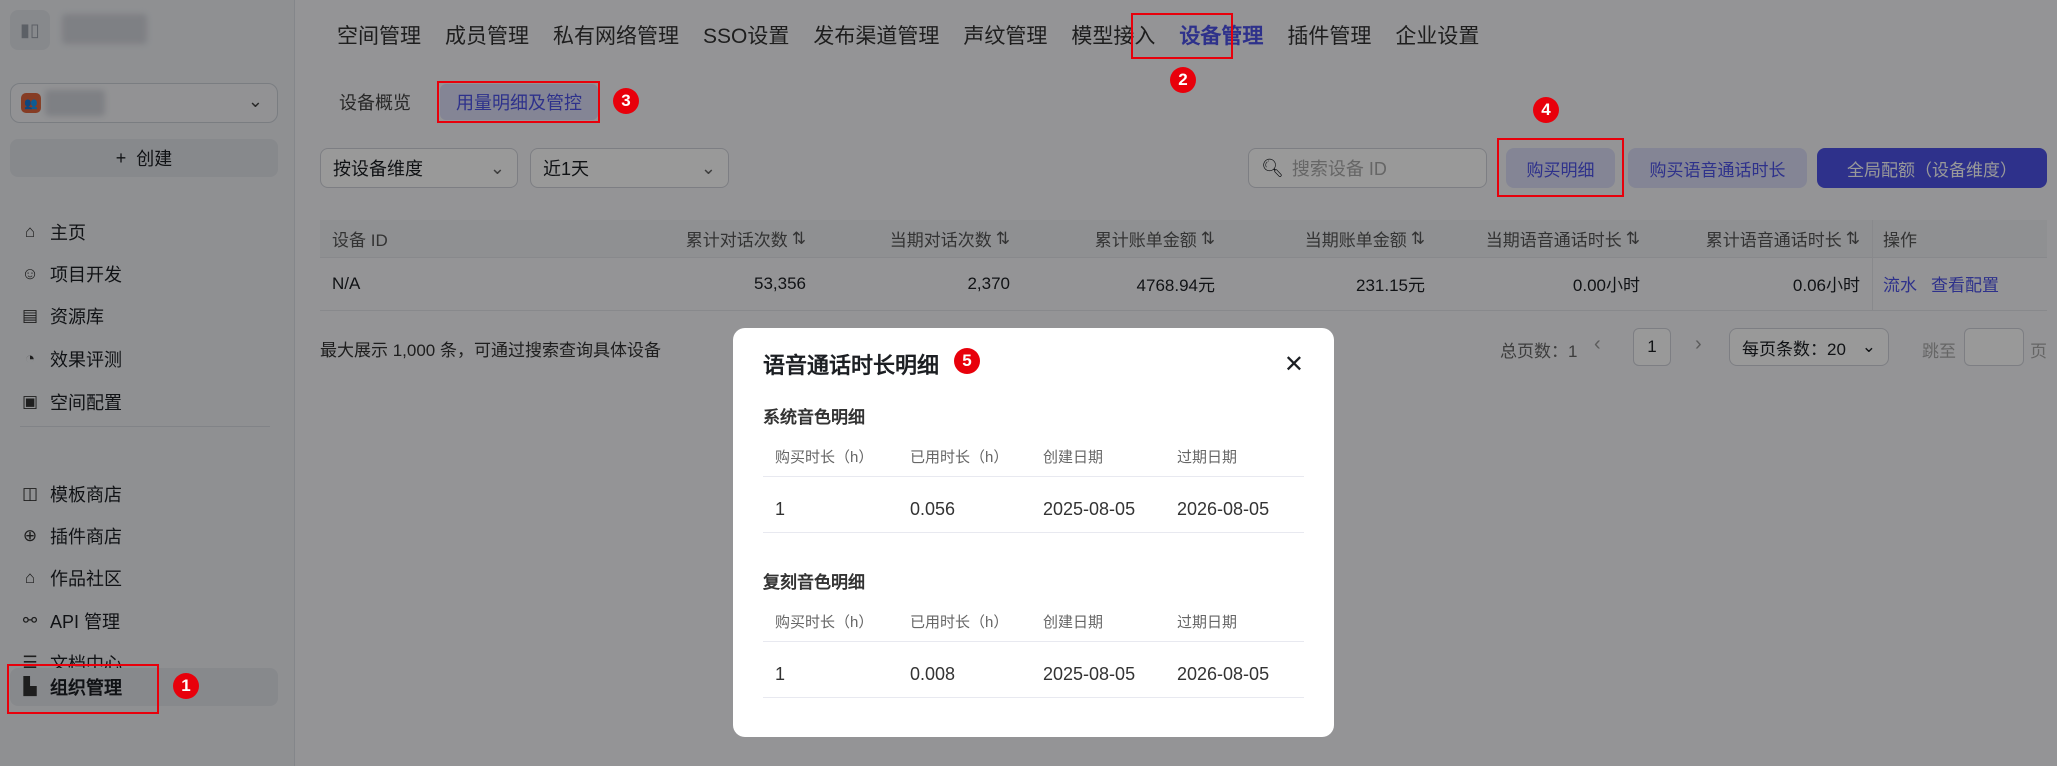 This screenshot has width=2057, height=766. Describe the element at coordinates (186, 686) in the screenshot. I see `annotation-badge-1: 1` at that location.